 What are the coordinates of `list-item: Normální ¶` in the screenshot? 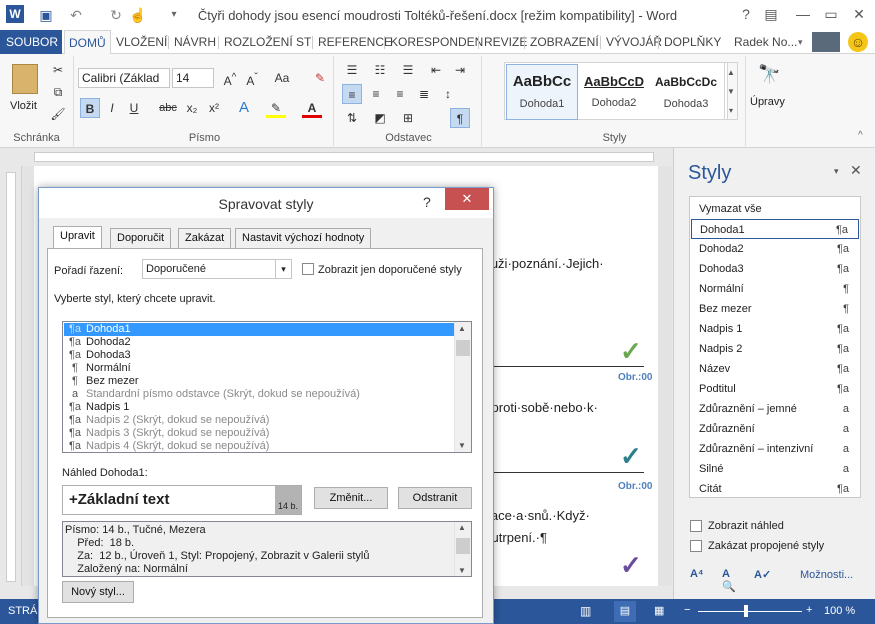 It's located at (775, 289).